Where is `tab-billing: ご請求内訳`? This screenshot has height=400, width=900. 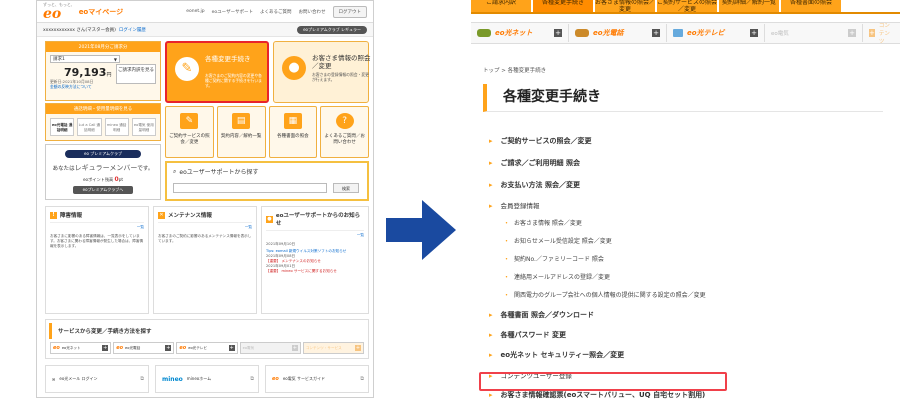
tab-billing: ご請求内訳 is located at coordinates (501, 6).